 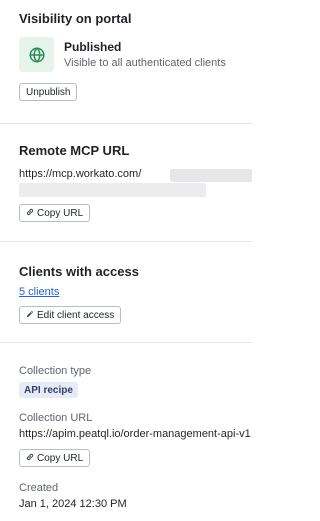 What do you see at coordinates (30, 315) in the screenshot?
I see `pencil-icon` at bounding box center [30, 315].